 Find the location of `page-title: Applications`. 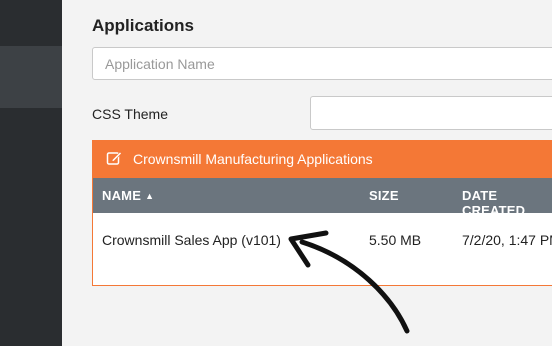

page-title: Applications is located at coordinates (143, 25).